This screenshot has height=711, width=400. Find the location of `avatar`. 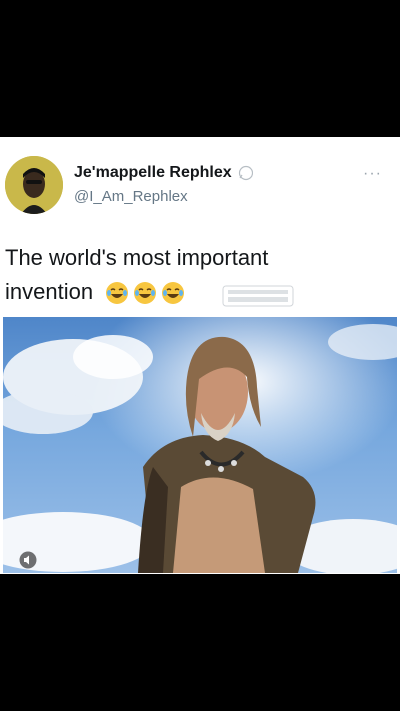

avatar is located at coordinates (34, 185).